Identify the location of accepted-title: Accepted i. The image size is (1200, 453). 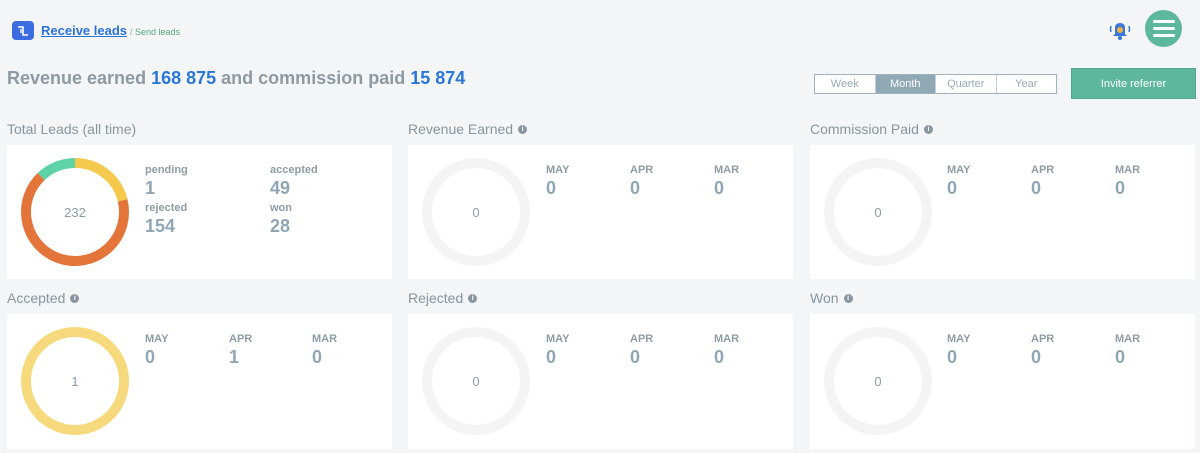
(43, 298).